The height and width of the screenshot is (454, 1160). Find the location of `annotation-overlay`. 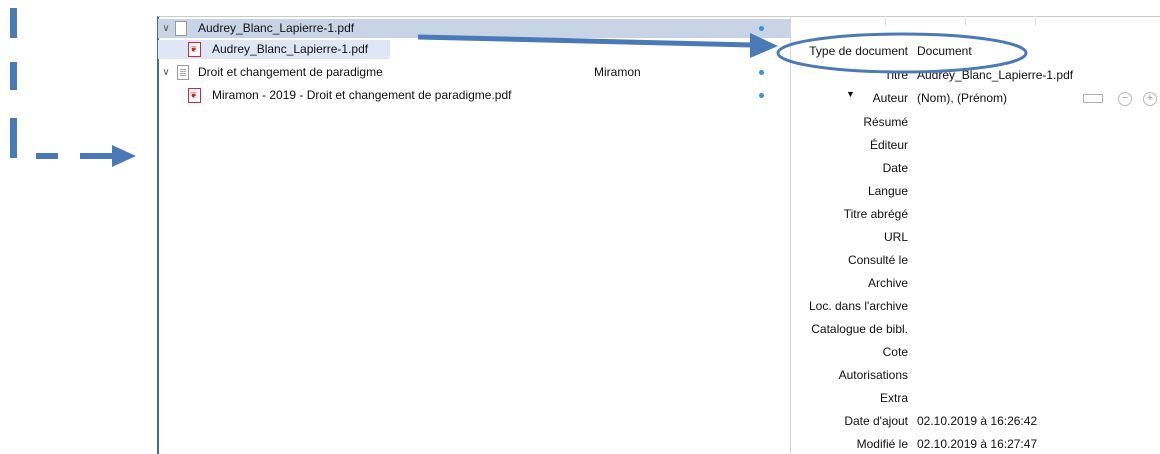

annotation-overlay is located at coordinates (722, 53).